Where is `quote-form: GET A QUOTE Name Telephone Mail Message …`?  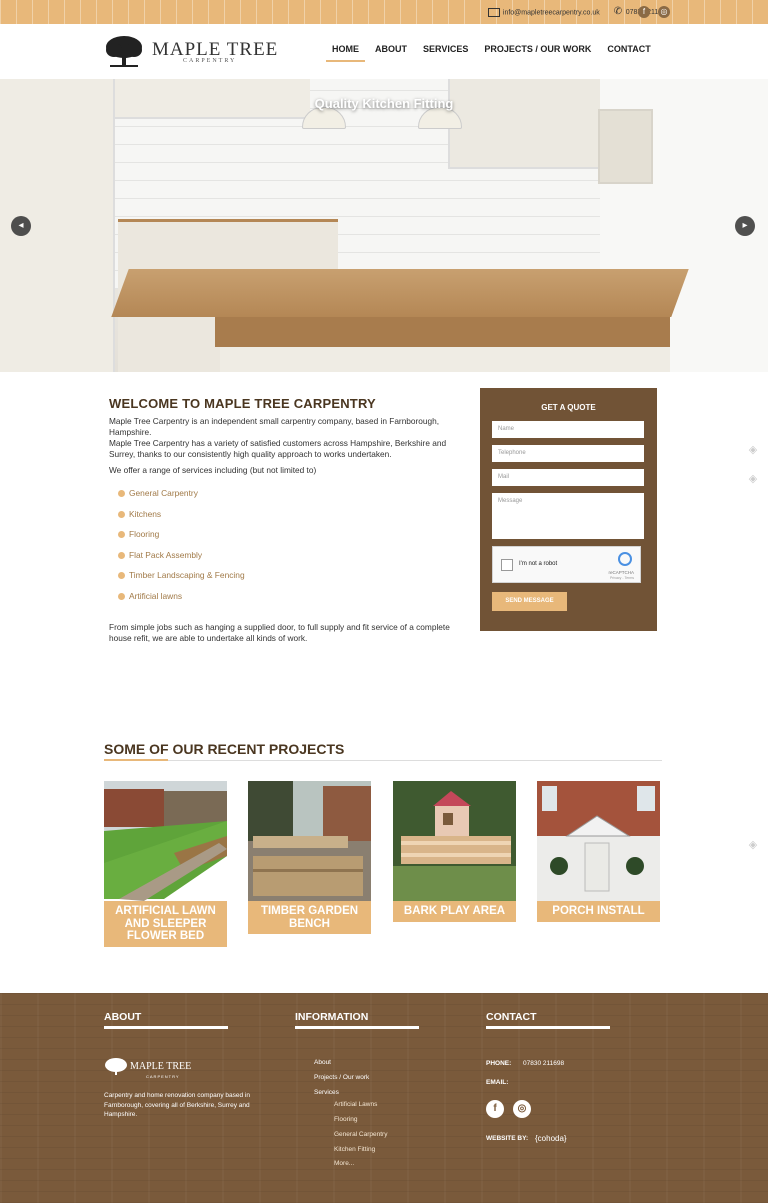
quote-form: GET A QUOTE Name Telephone Mail Message … is located at coordinates (568, 509).